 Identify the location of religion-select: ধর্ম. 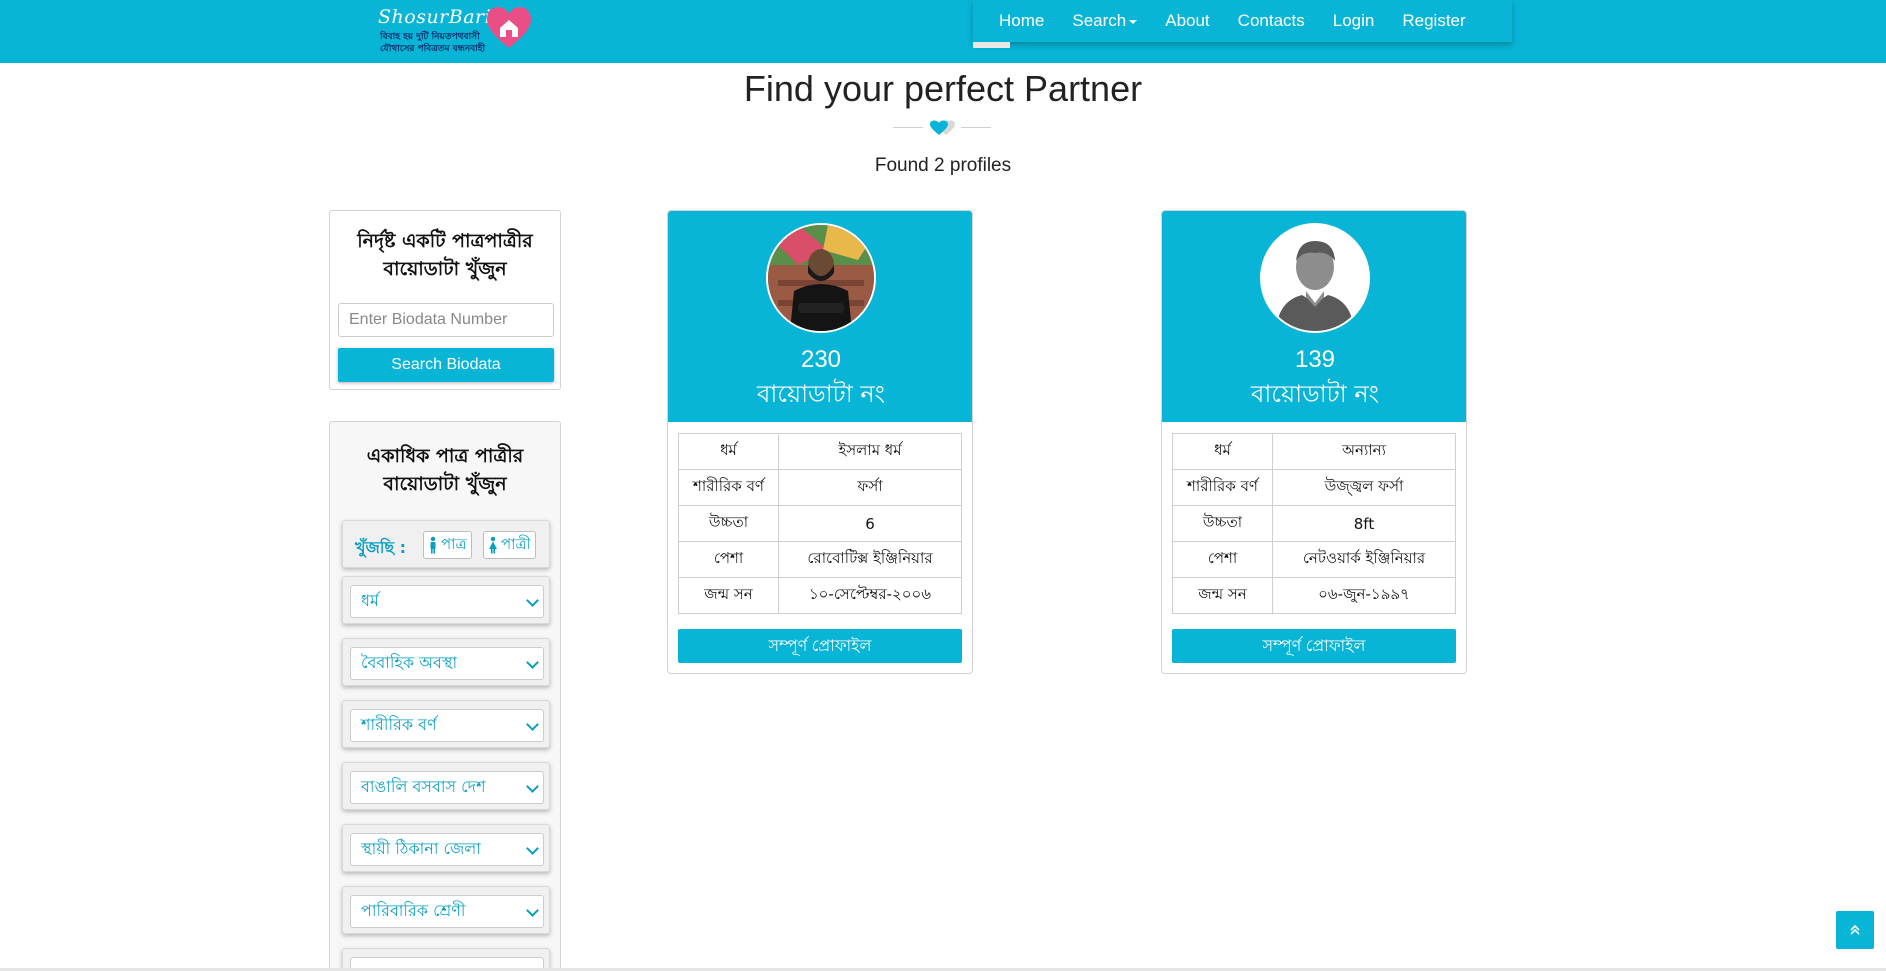
(447, 601).